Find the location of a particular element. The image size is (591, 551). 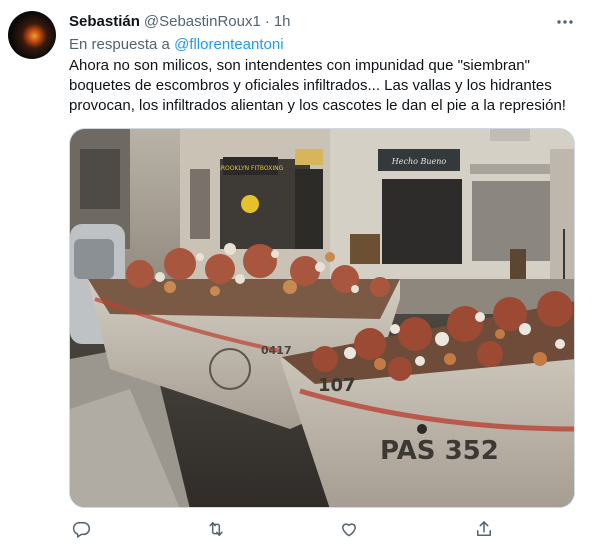

reply-button is located at coordinates (81, 529).